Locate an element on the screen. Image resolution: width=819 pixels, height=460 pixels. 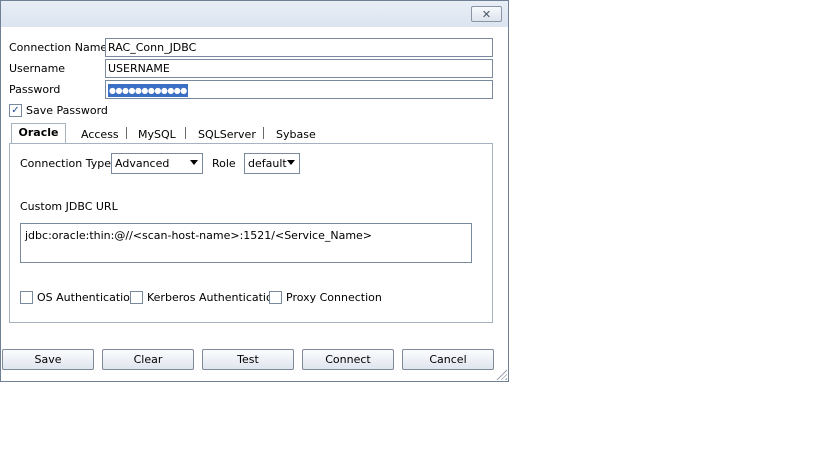
role-select: default is located at coordinates (272, 163).